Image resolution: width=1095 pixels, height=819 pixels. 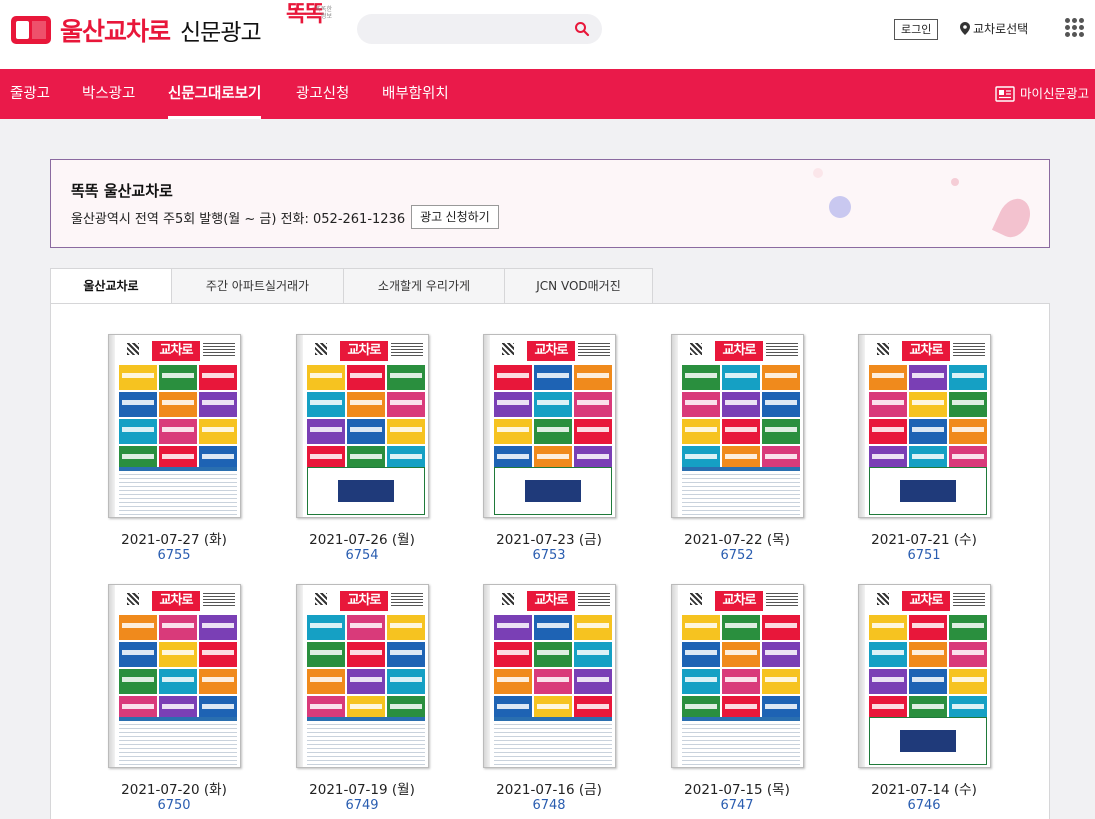 I want to click on newspaper-ad-grid, so click(x=553, y=419).